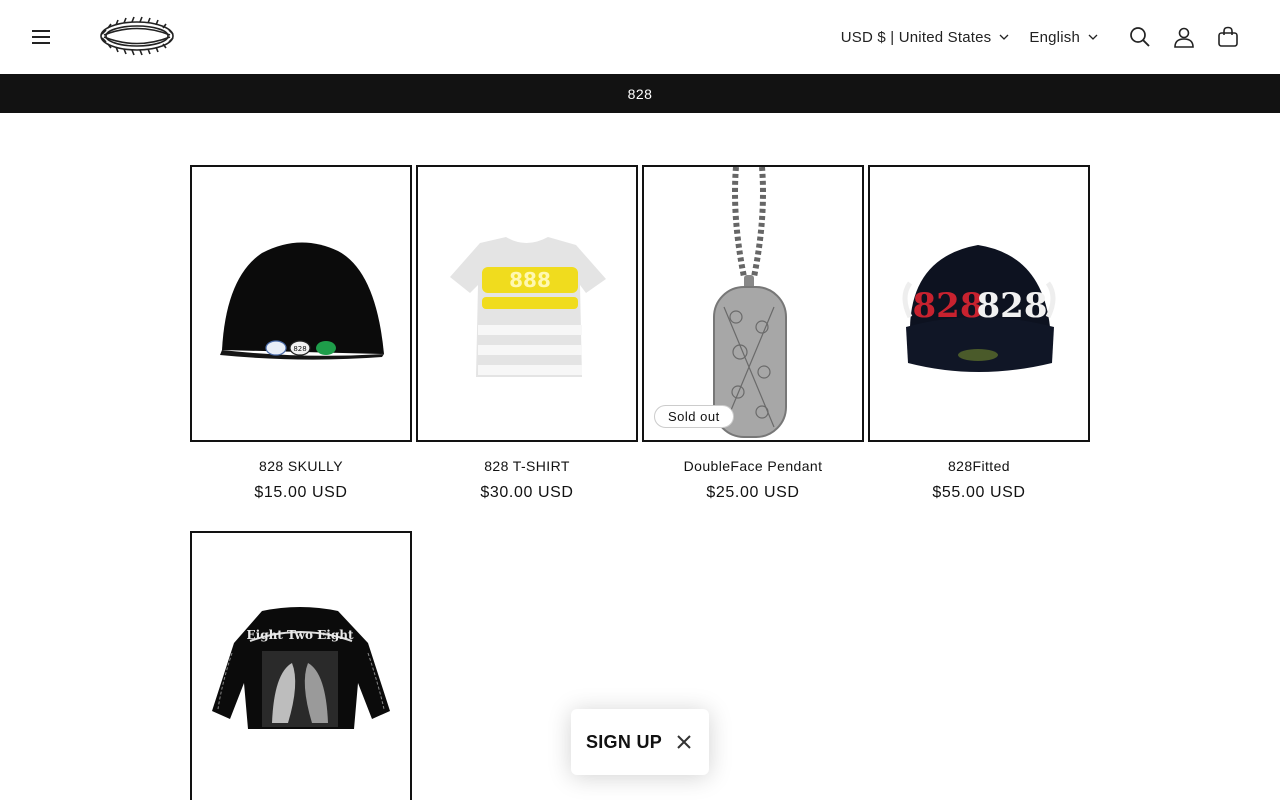 This screenshot has height=800, width=1280. Describe the element at coordinates (301, 303) in the screenshot. I see `product-image-black-beanie: 828` at that location.